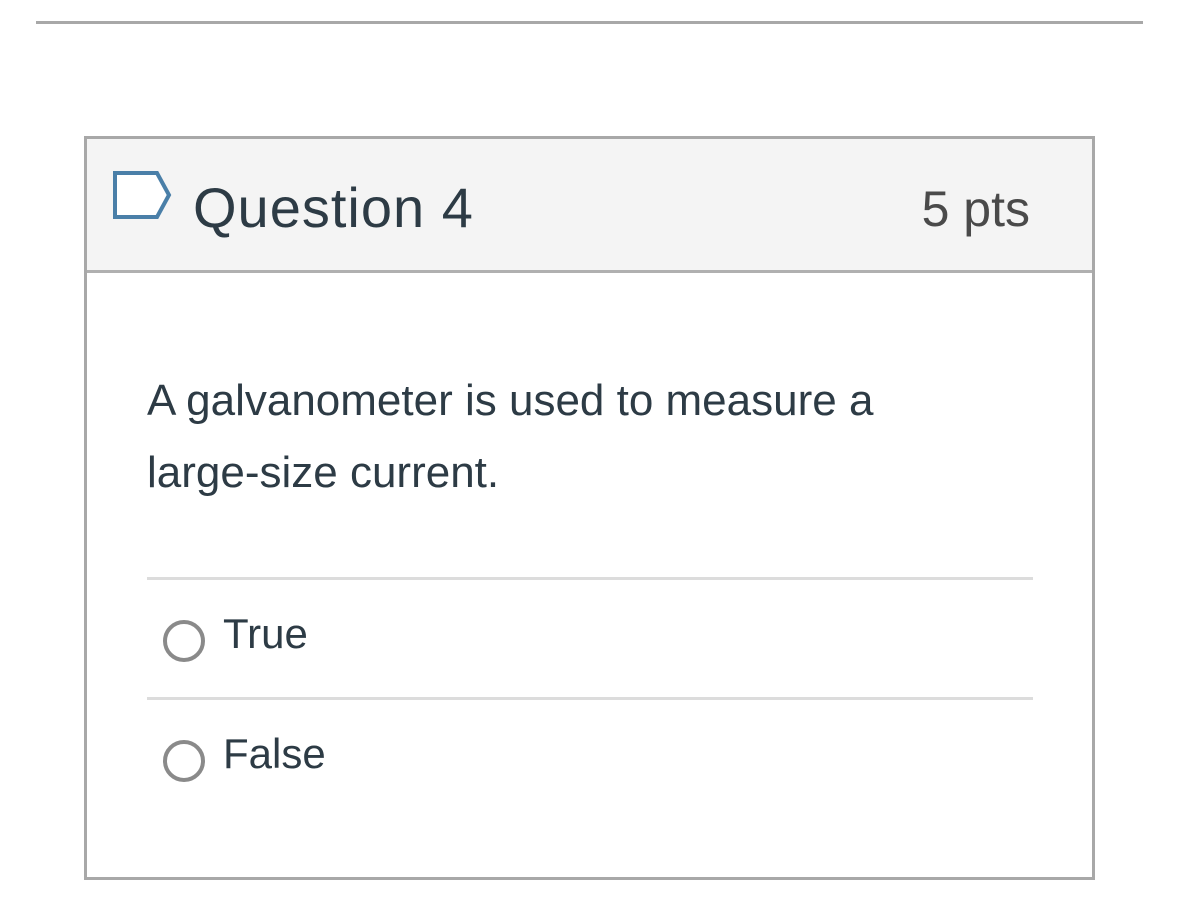 This screenshot has height=905, width=1179. What do you see at coordinates (333, 207) in the screenshot?
I see `question-title: Question 4` at bounding box center [333, 207].